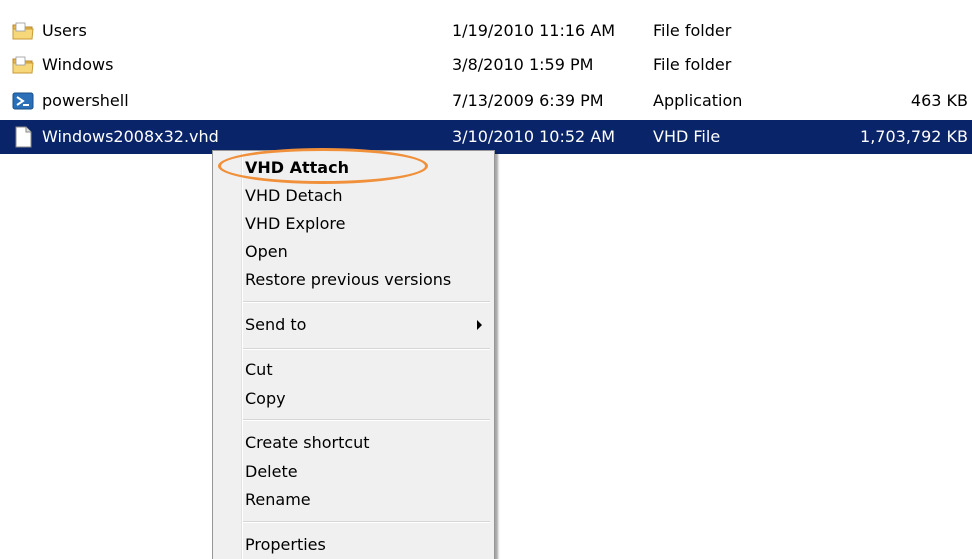  I want to click on file-icon, so click(23, 137).